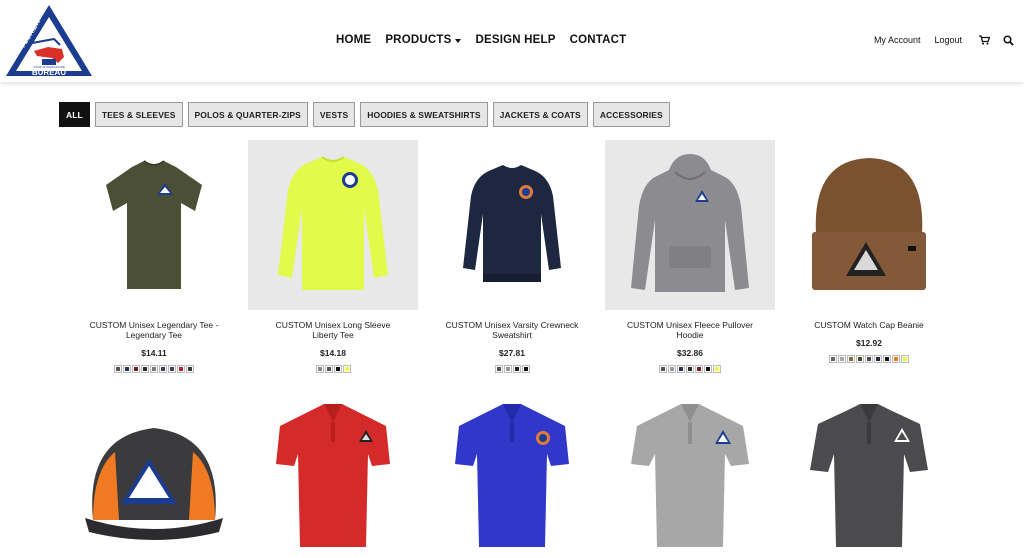 Image resolution: width=1024 pixels, height=558 pixels. I want to click on utility-nav: My Account Logout, so click(949, 40).